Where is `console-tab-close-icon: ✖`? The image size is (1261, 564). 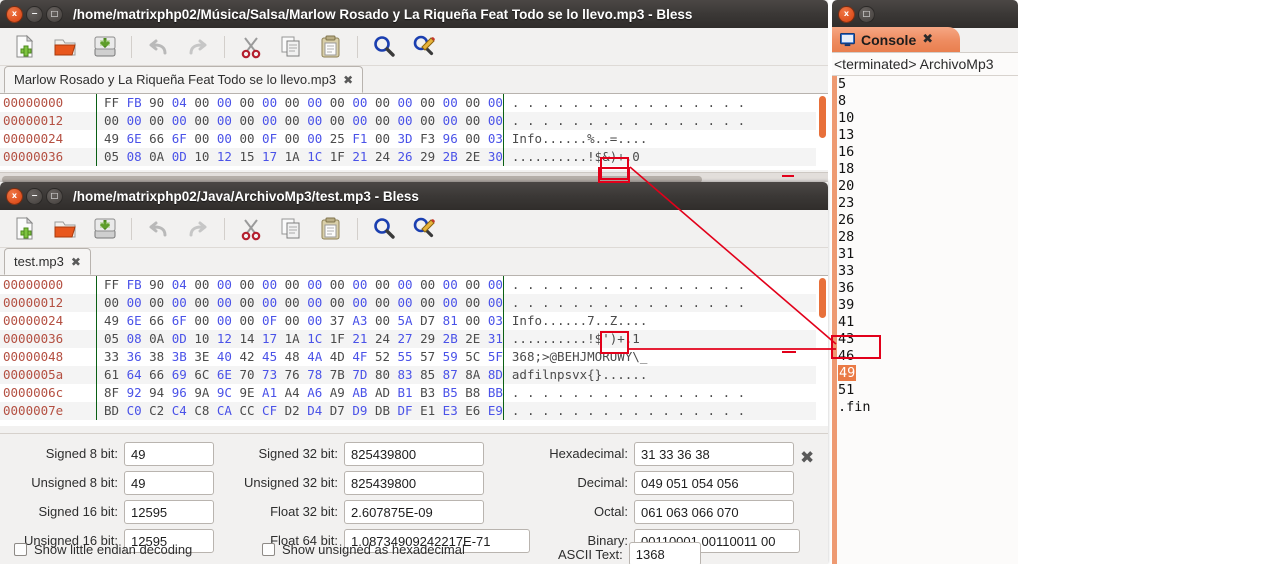 console-tab-close-icon: ✖ is located at coordinates (927, 39).